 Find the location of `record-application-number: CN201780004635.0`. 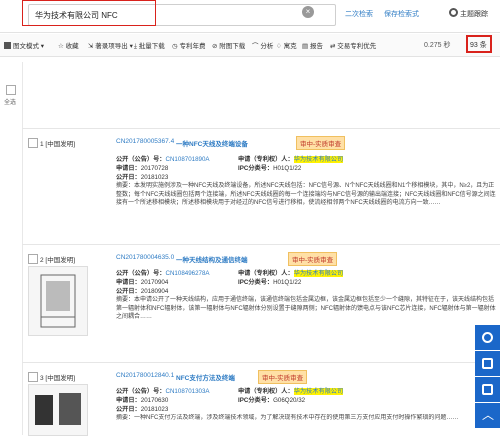

record-application-number: CN201780004635.0 is located at coordinates (145, 257).